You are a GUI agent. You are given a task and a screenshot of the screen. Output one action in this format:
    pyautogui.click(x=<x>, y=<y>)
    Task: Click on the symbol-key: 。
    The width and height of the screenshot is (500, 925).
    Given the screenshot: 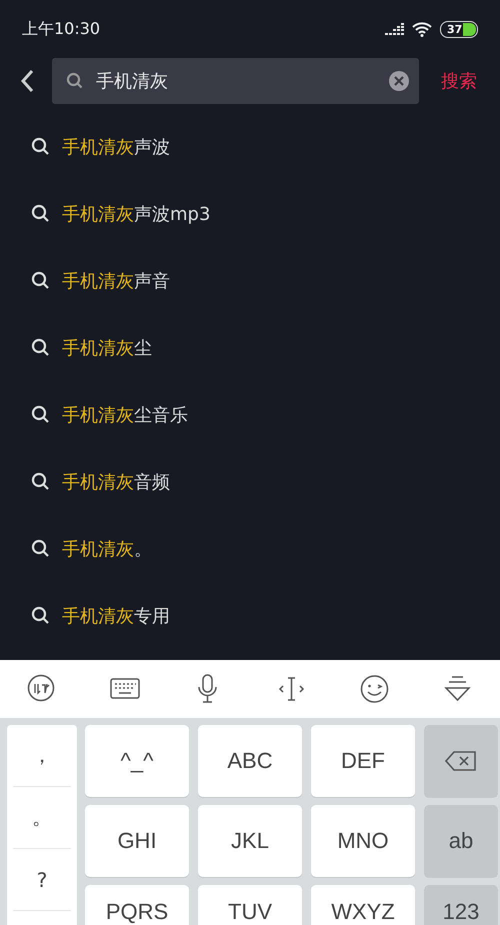 What is the action you would take?
    pyautogui.click(x=42, y=818)
    